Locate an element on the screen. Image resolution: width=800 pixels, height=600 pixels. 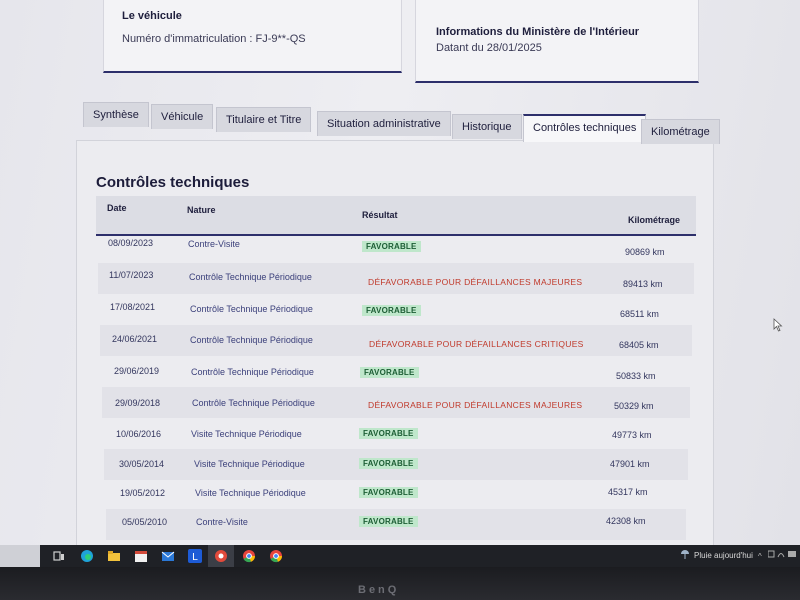
row-date: 29/06/2019 is located at coordinates (137, 371).